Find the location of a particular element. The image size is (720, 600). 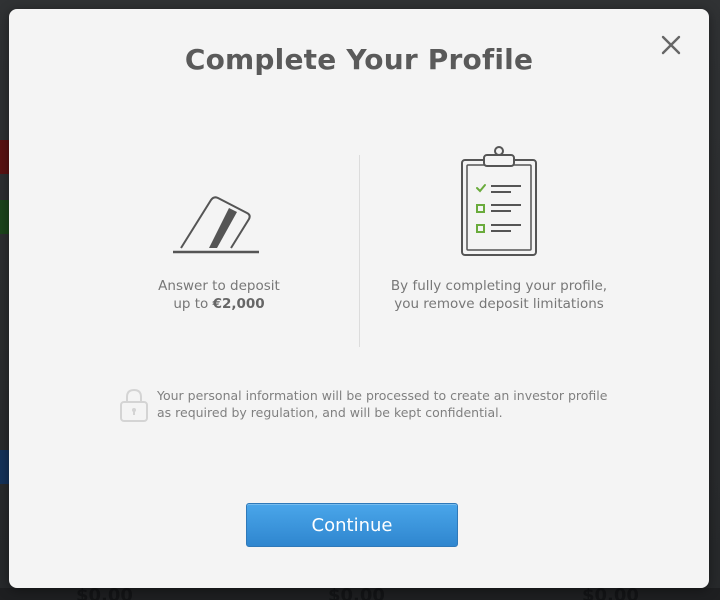

close-icon is located at coordinates (671, 45).